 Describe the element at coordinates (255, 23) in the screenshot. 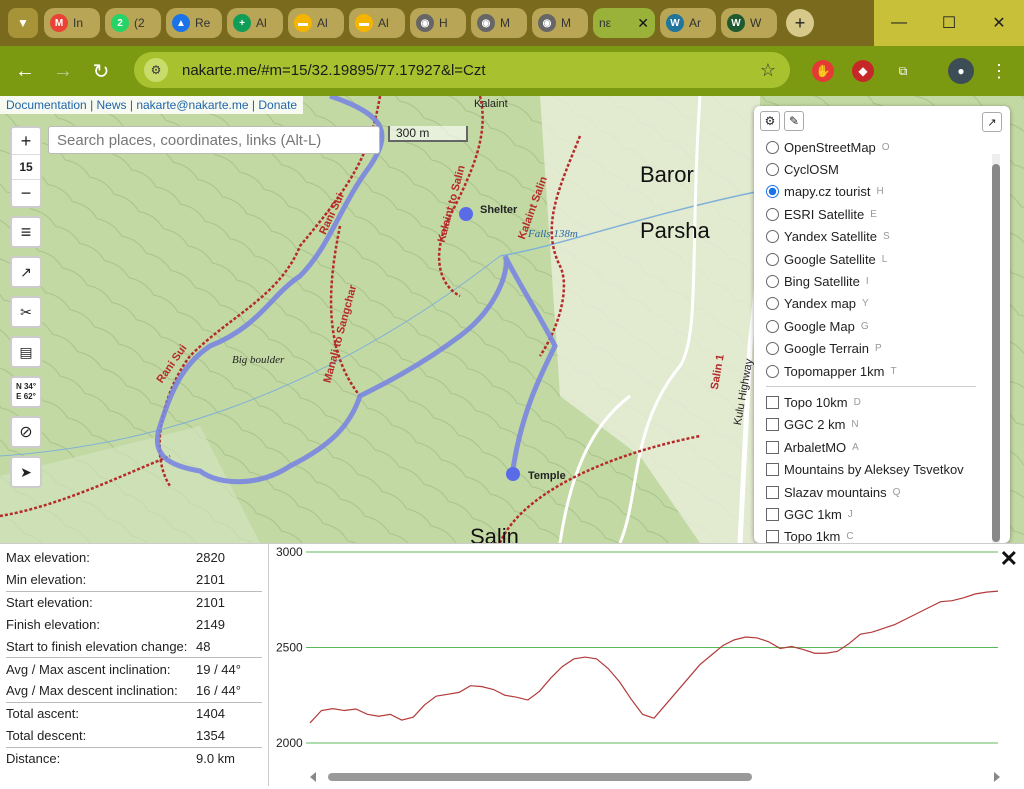

I see `browser-tab: + Al` at that location.